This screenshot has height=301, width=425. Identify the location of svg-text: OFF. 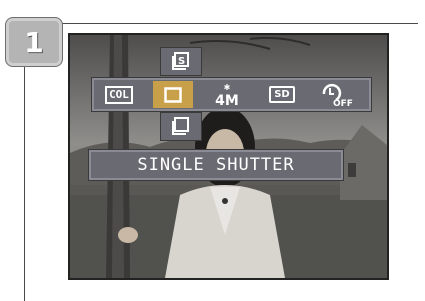
(343, 103).